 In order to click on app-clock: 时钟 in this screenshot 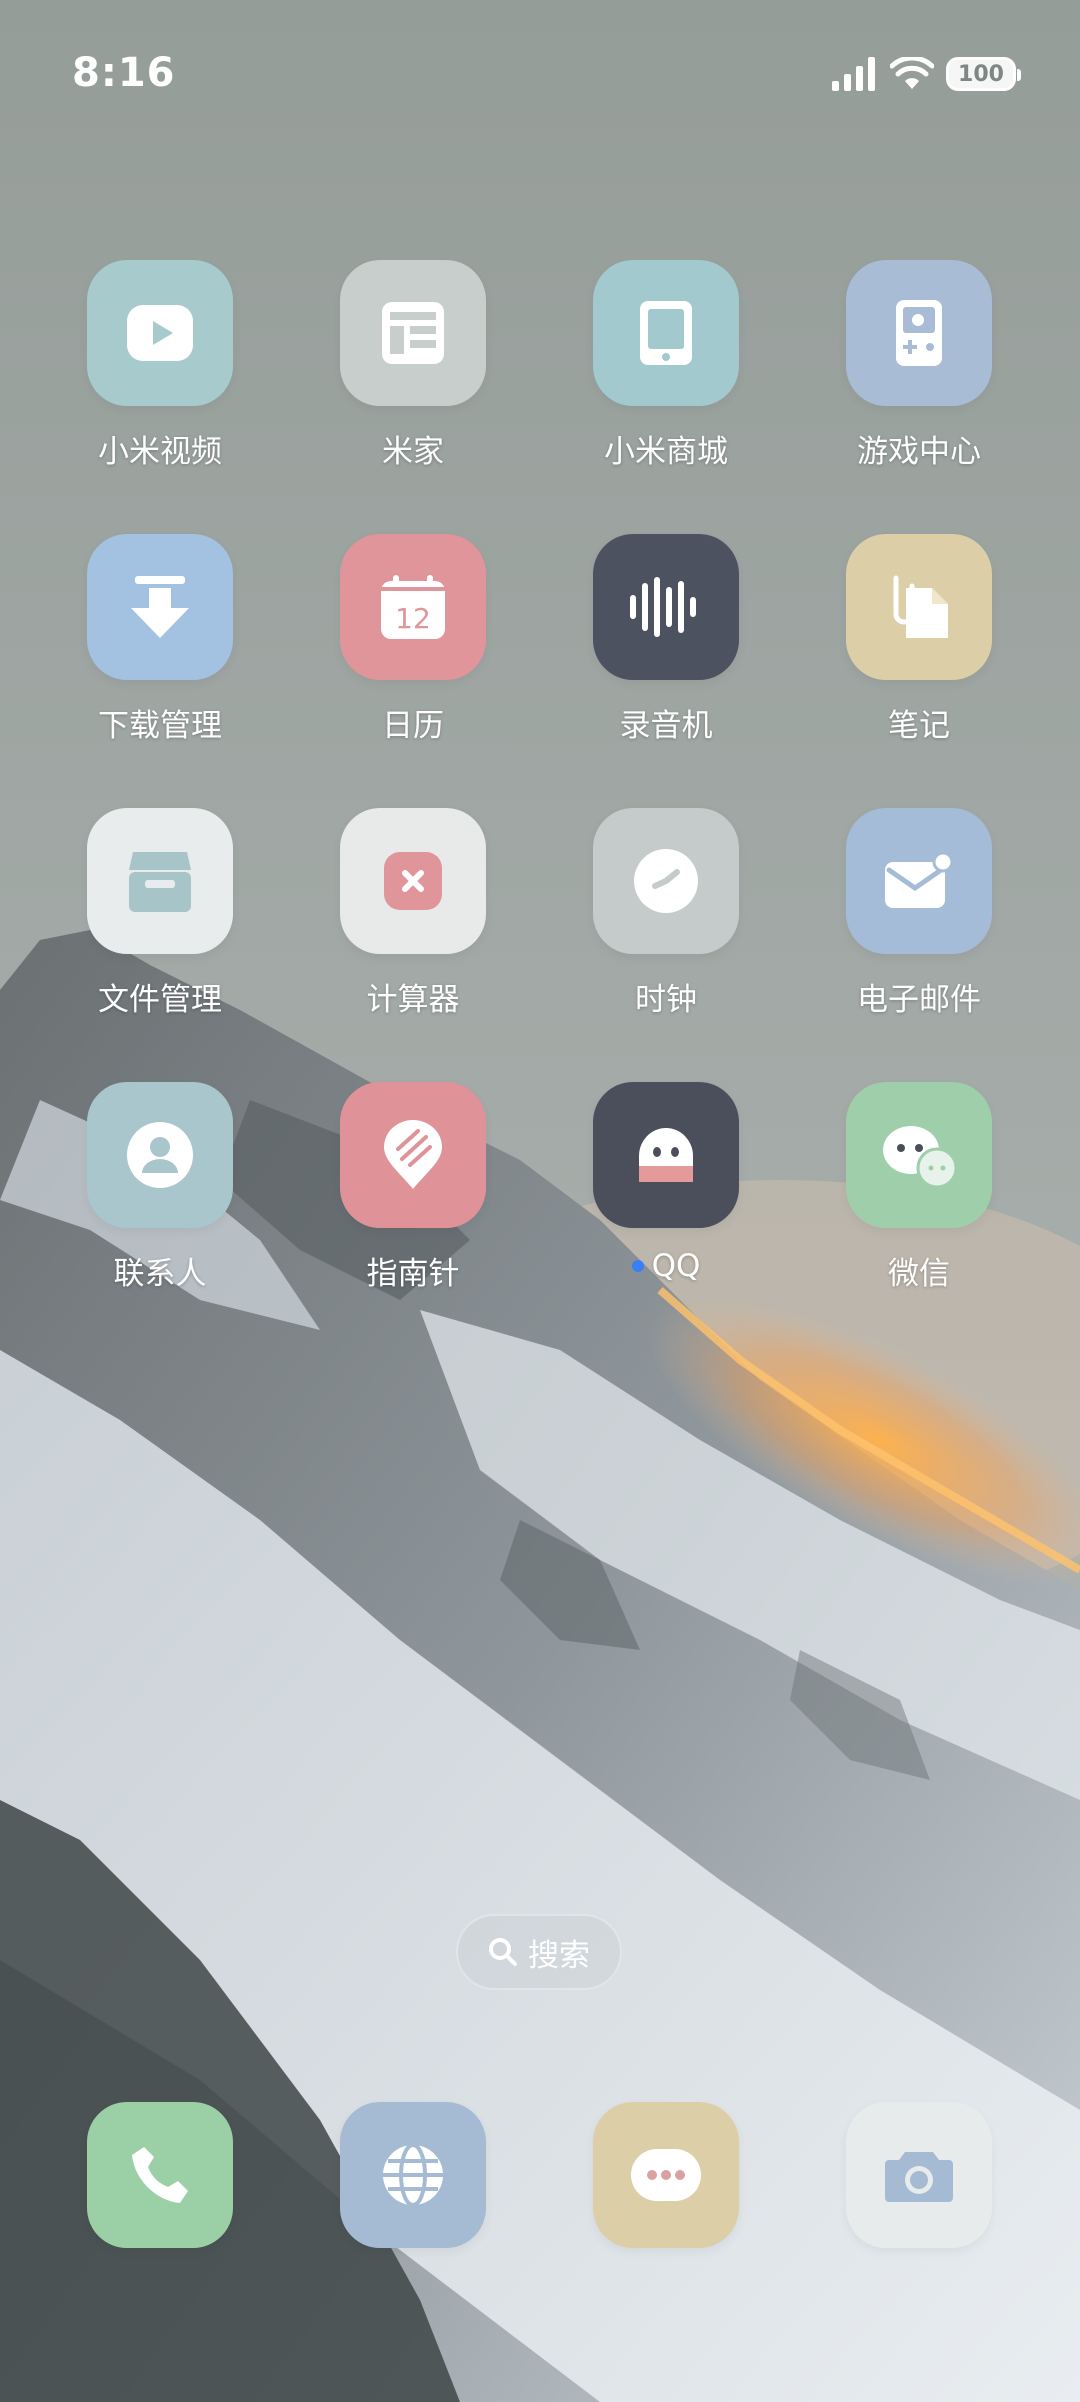, I will do `click(666, 938)`.